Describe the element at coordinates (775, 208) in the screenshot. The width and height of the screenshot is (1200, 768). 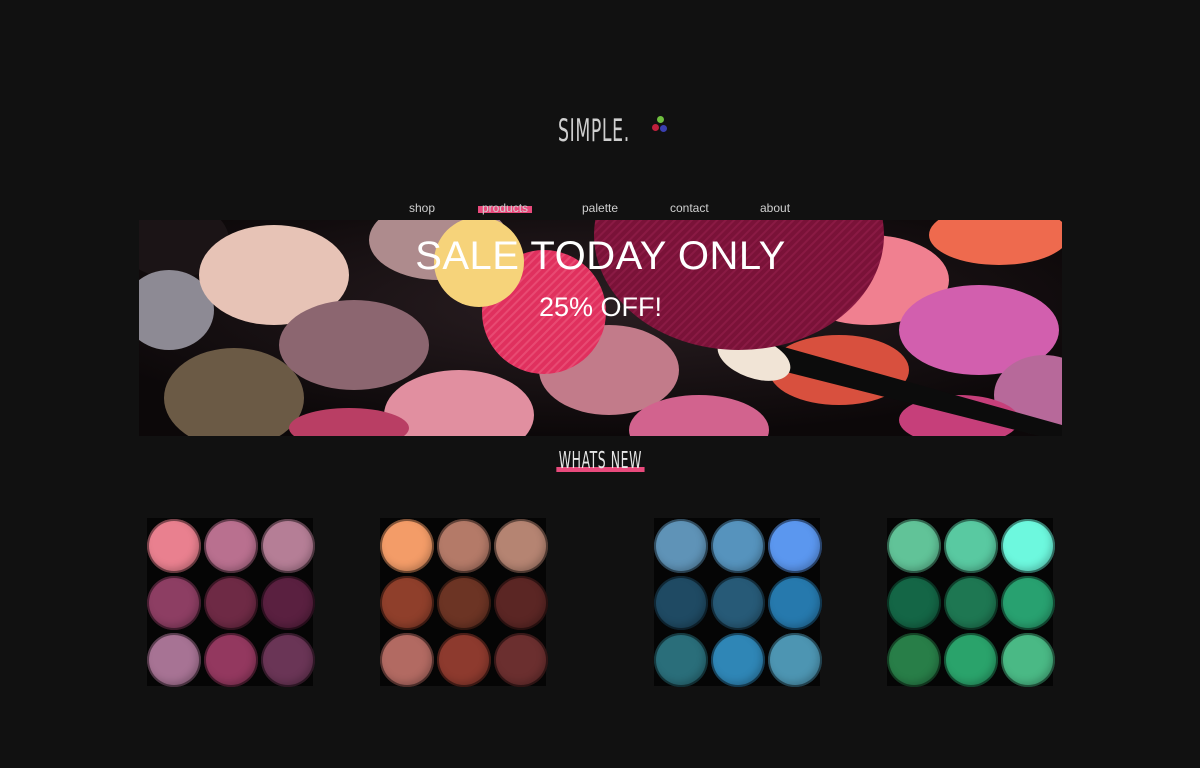
I see `nav-item-about: about` at that location.